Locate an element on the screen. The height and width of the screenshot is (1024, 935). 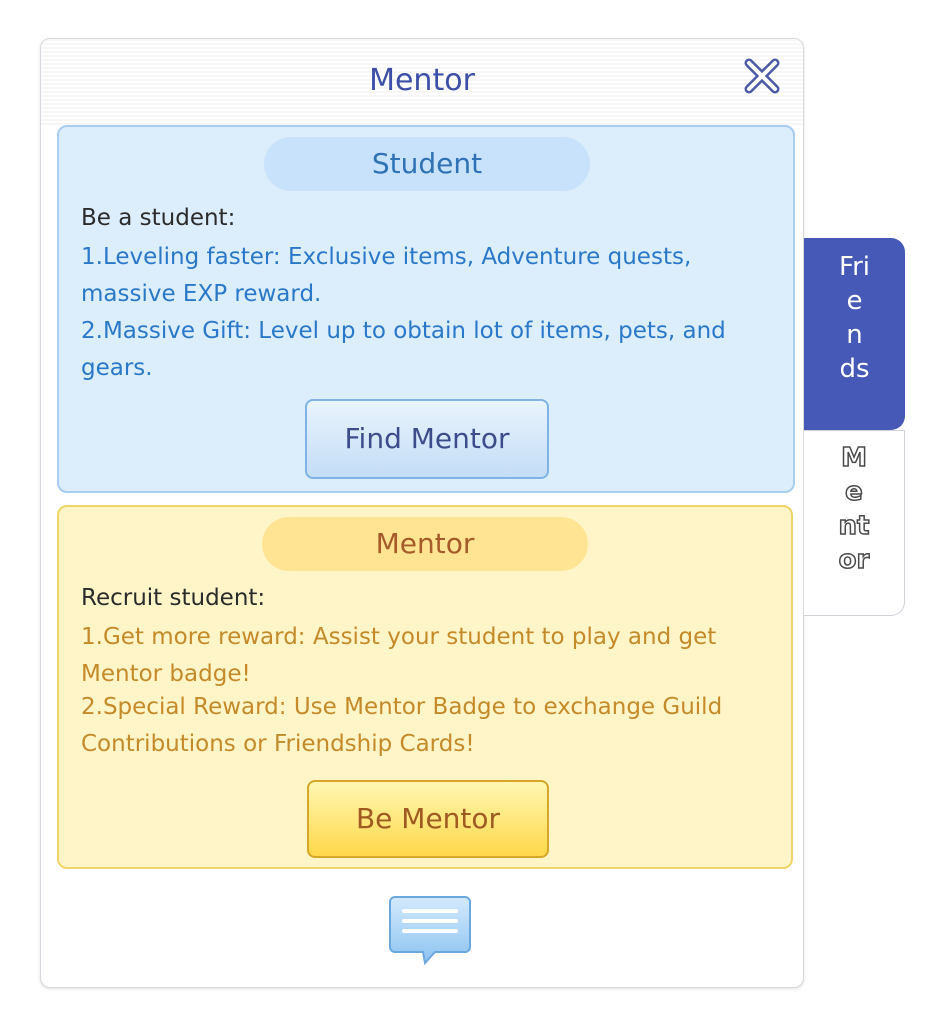
be-mentor-button: Be Mentor is located at coordinates (428, 819).